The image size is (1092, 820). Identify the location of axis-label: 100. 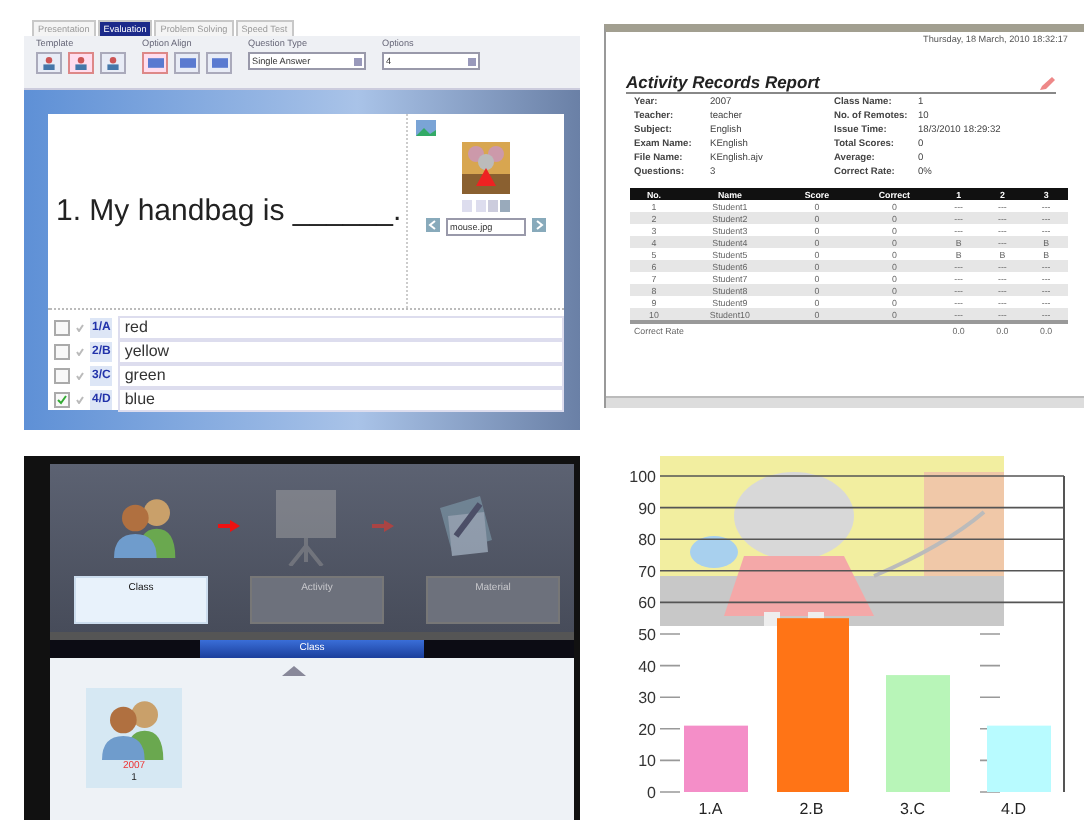
(642, 477).